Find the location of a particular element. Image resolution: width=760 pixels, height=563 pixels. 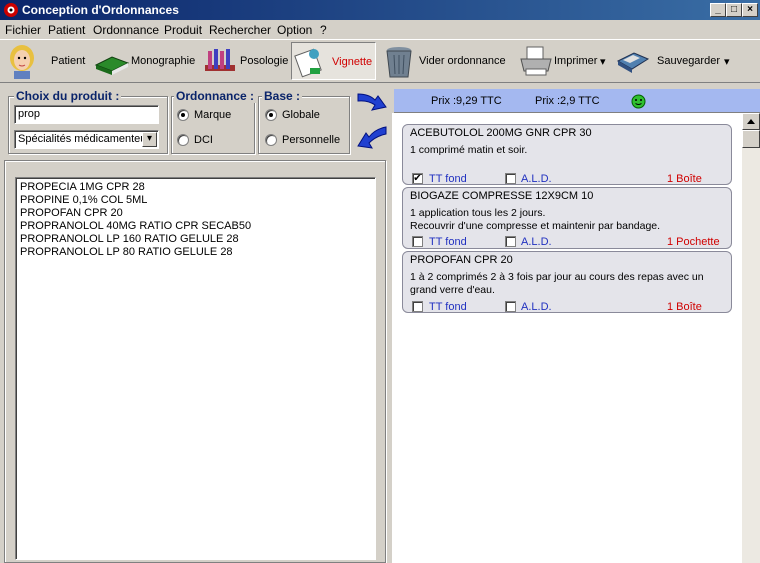

trash-icon is located at coordinates (399, 62).